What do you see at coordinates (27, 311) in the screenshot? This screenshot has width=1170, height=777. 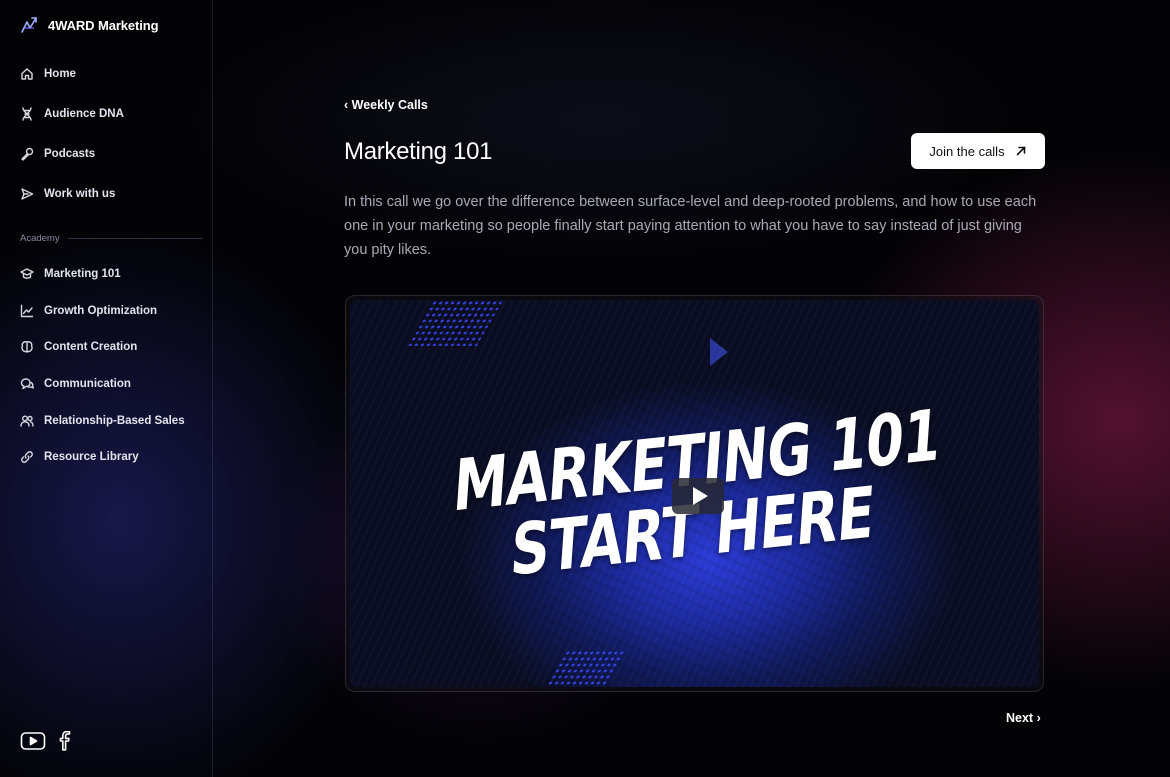 I see `trend-chart-icon` at bounding box center [27, 311].